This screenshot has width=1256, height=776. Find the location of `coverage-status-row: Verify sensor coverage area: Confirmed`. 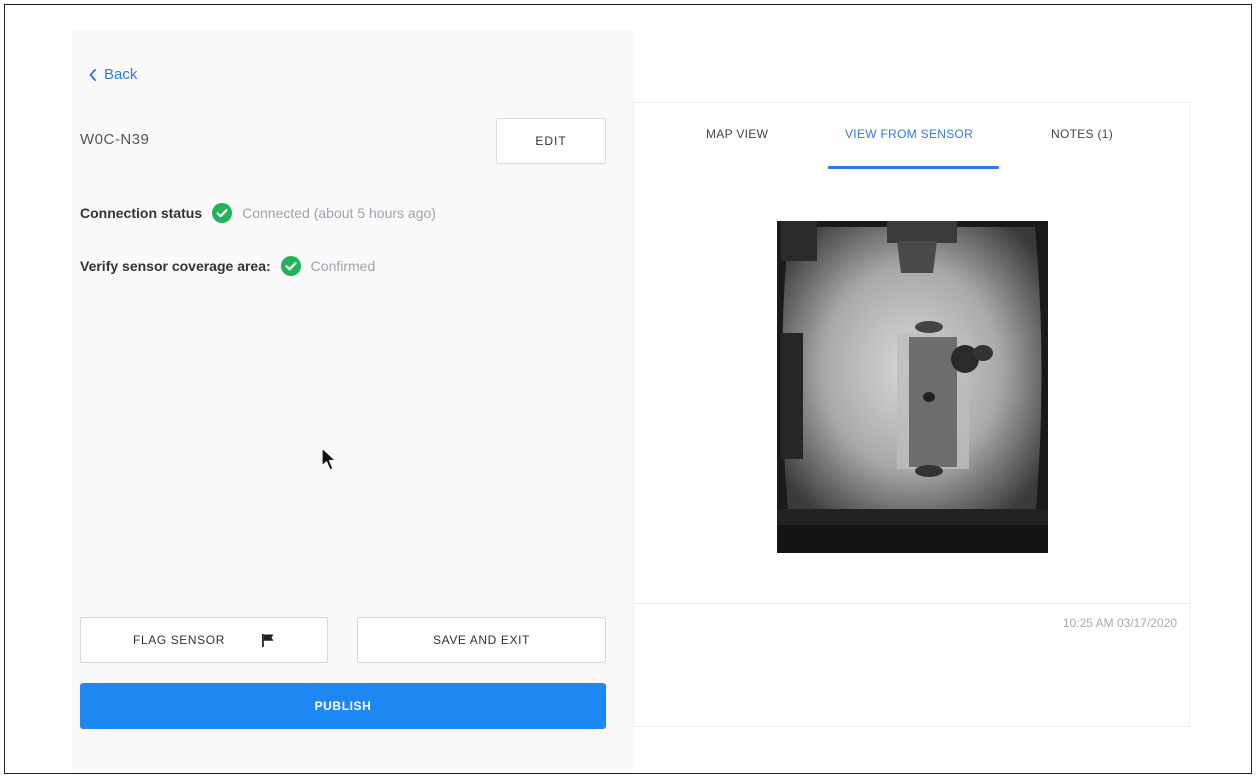

coverage-status-row: Verify sensor coverage area: Confirmed is located at coordinates (227, 266).